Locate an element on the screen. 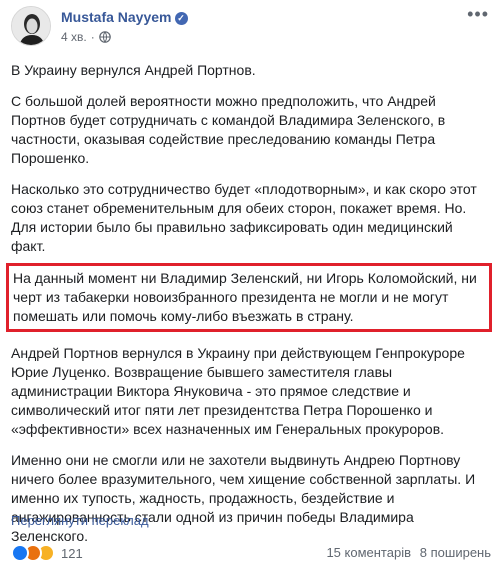 The width and height of the screenshot is (503, 577). avatar-portrait-icon is located at coordinates (31, 26).